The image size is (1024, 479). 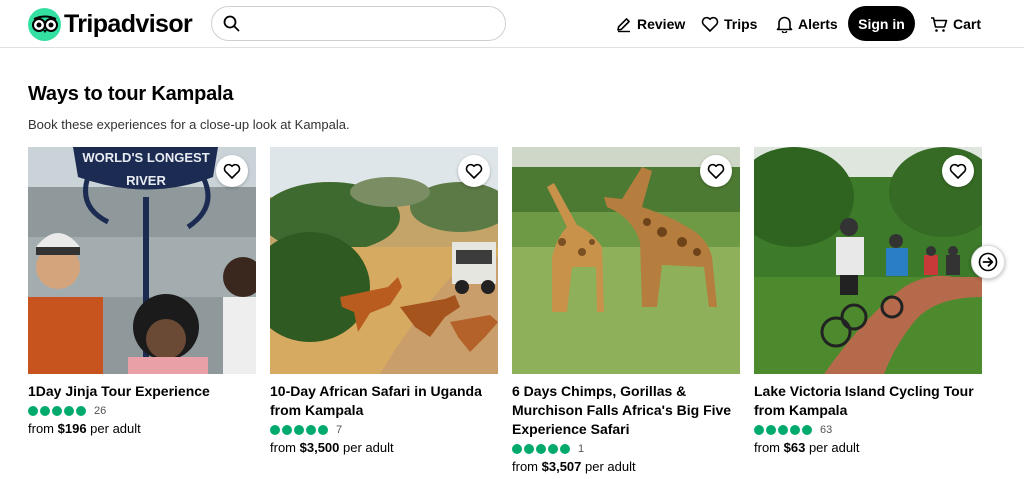 I want to click on search-input, so click(x=376, y=23).